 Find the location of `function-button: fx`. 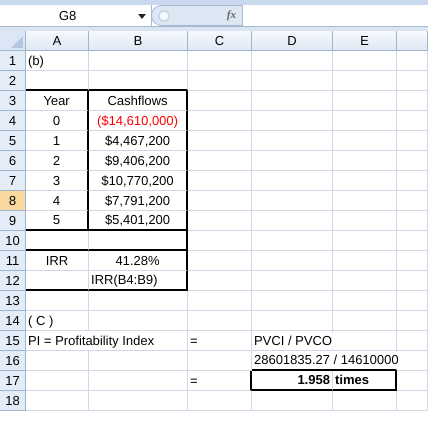

function-button: fx is located at coordinates (231, 15).